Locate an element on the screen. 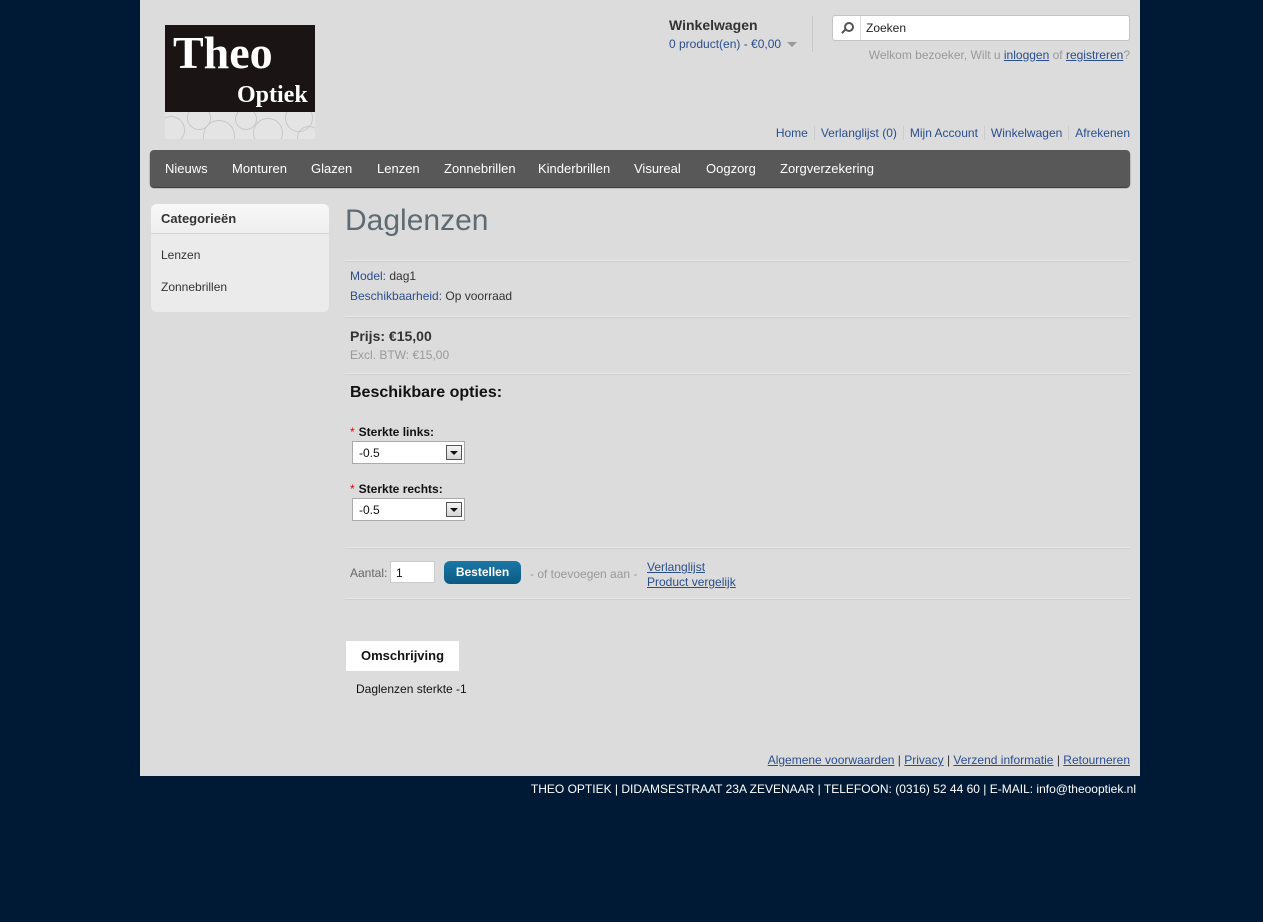  footer-link-privacy: Privacy is located at coordinates (923, 760).